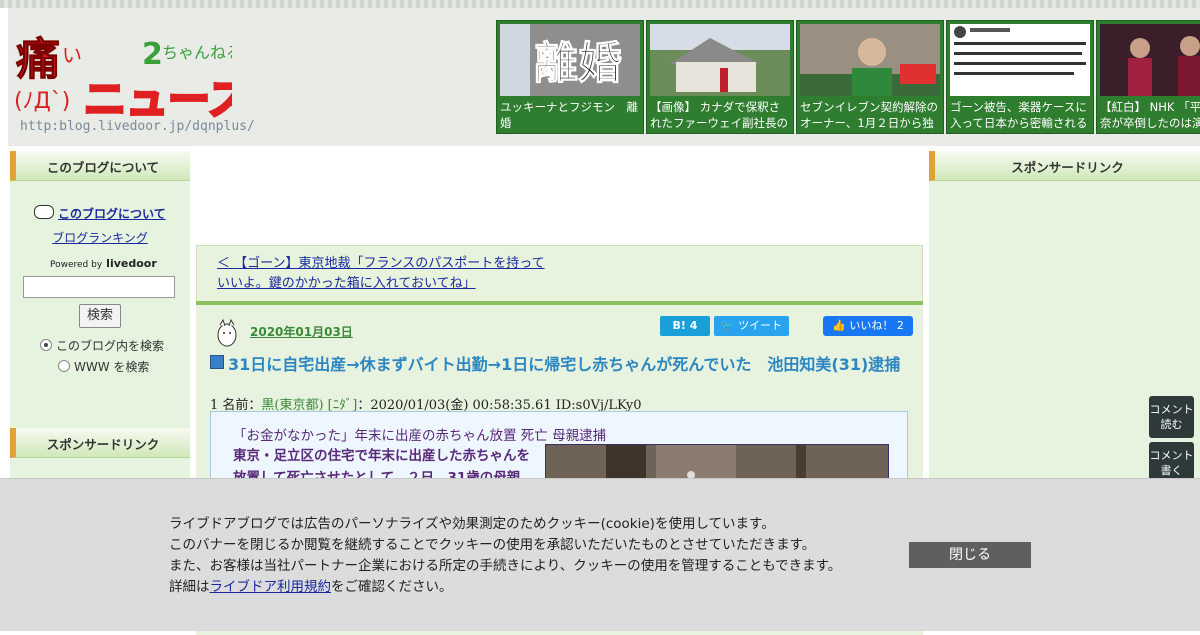  I want to click on svg-text: ちゃんねる, so click(197, 52).